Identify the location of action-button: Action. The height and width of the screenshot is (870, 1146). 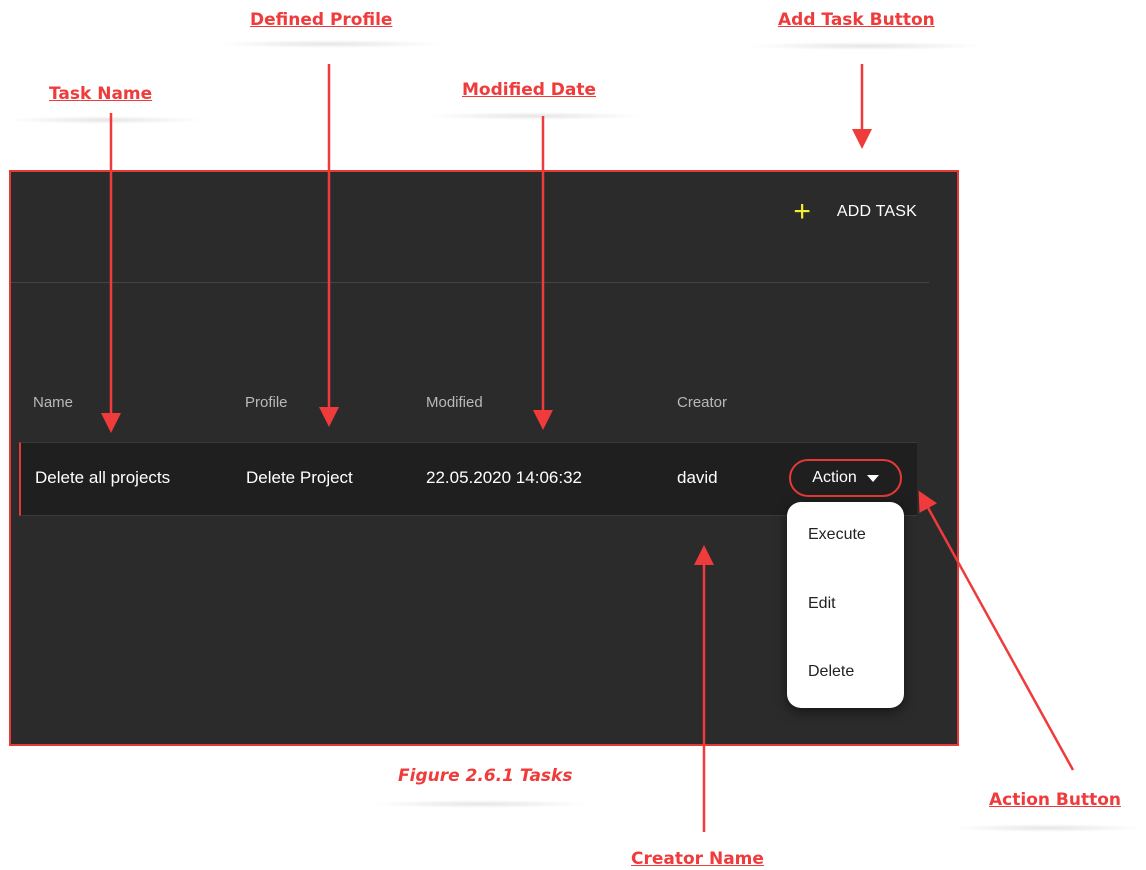
(845, 478).